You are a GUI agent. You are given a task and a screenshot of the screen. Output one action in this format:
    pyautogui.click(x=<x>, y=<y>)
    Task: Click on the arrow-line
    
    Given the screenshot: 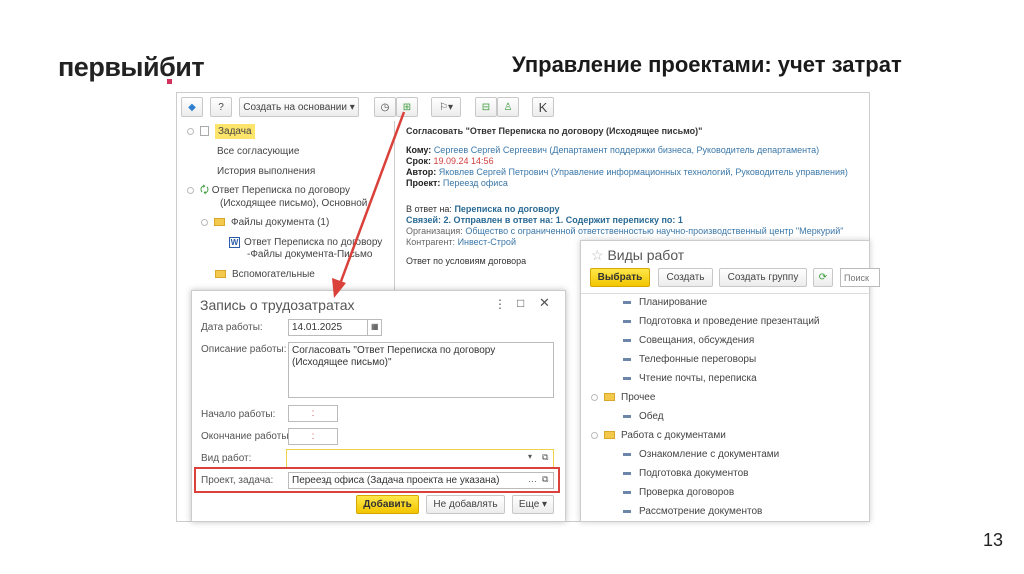 What is the action you would take?
    pyautogui.click(x=372, y=198)
    